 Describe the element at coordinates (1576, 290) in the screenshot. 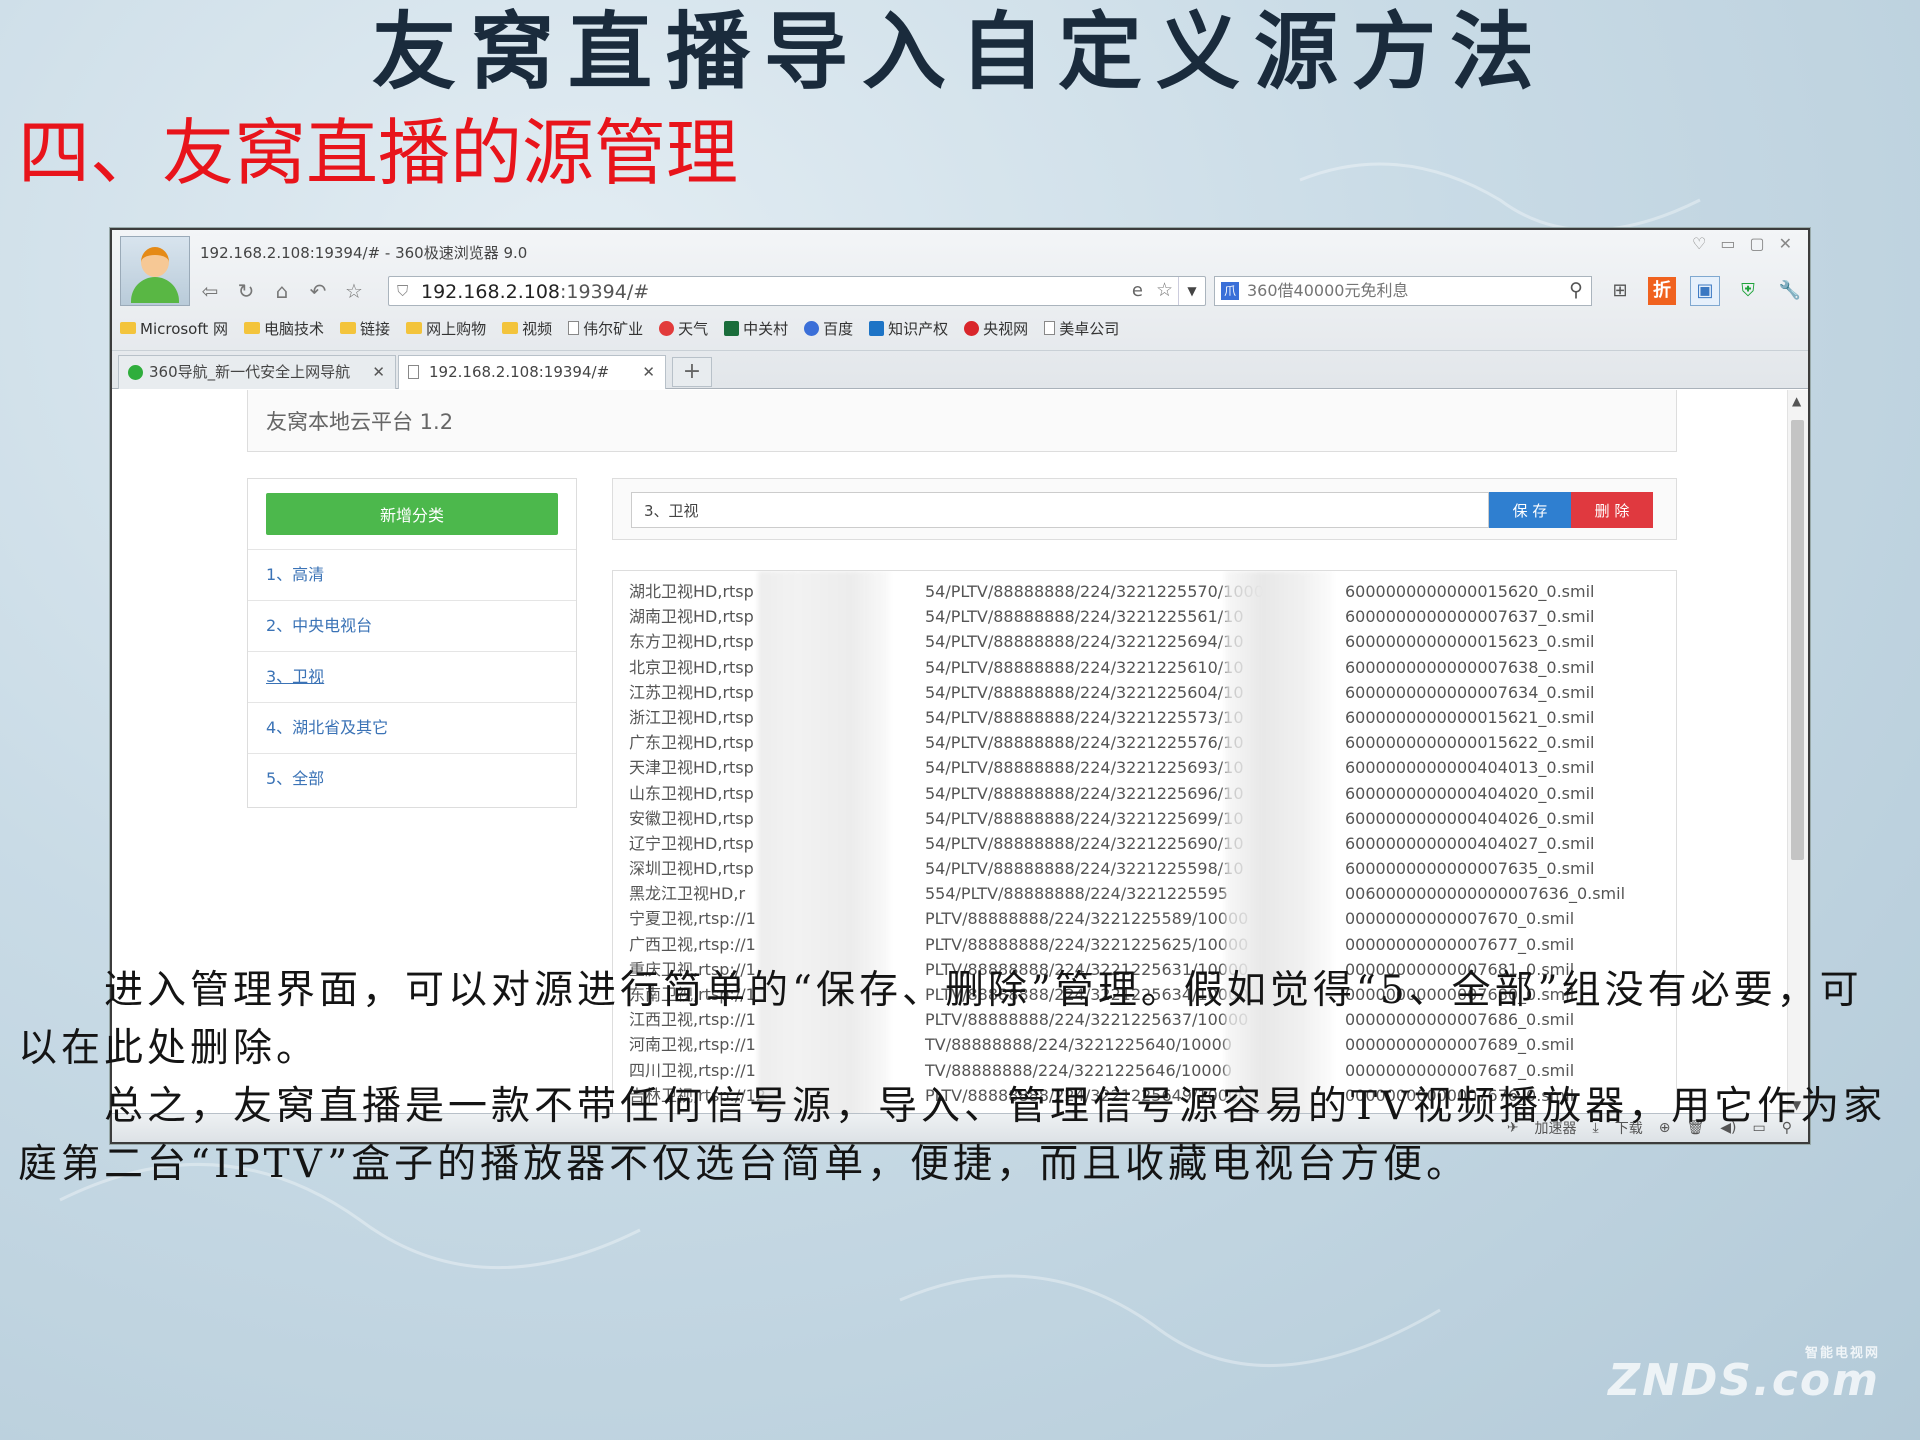

I see `search-icon: ⚲` at that location.